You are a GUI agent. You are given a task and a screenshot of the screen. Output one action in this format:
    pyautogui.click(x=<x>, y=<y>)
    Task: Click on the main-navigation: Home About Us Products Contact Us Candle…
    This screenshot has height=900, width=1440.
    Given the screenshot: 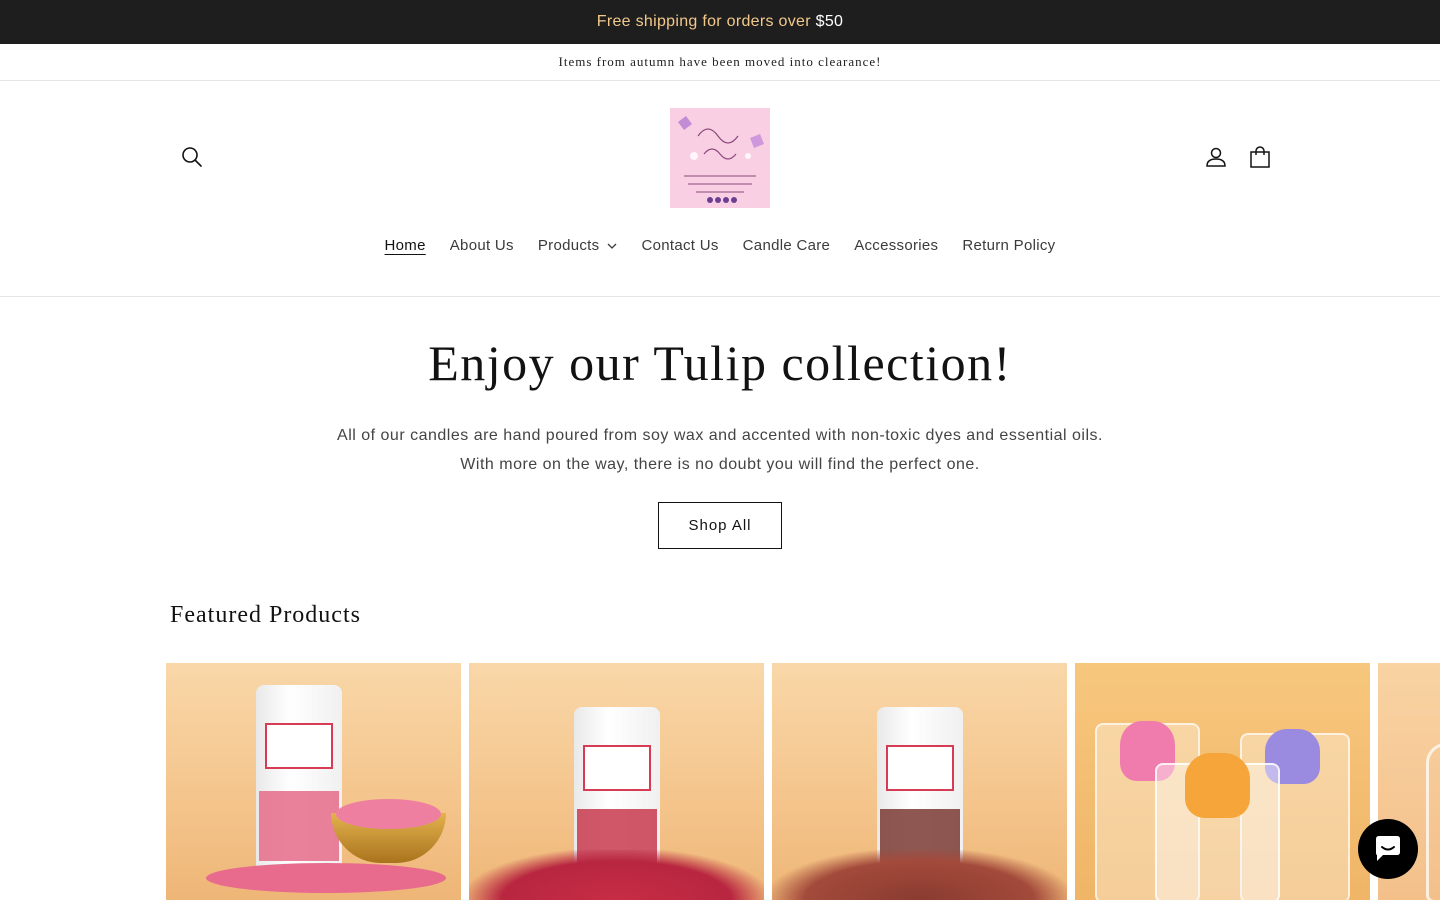 What is the action you would take?
    pyautogui.click(x=720, y=245)
    